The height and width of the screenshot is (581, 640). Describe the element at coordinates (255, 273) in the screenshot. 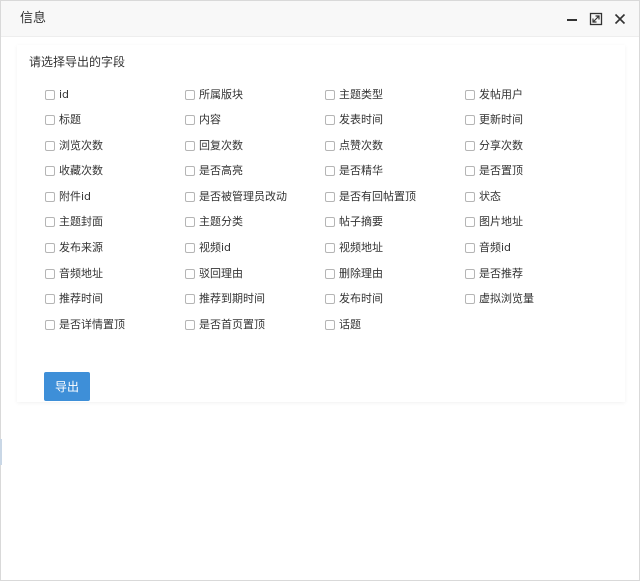

I see `field-checkbox-item: 驳回理由` at that location.